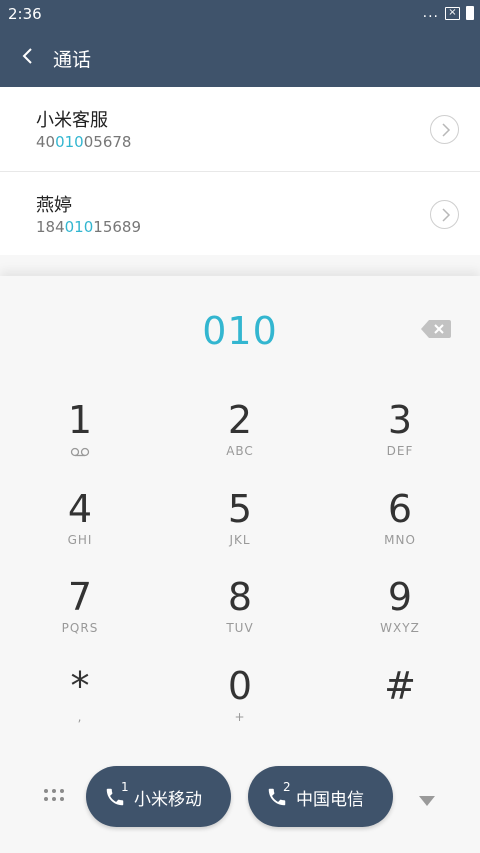 The width and height of the screenshot is (480, 853). I want to click on battery-icon, so click(470, 13).